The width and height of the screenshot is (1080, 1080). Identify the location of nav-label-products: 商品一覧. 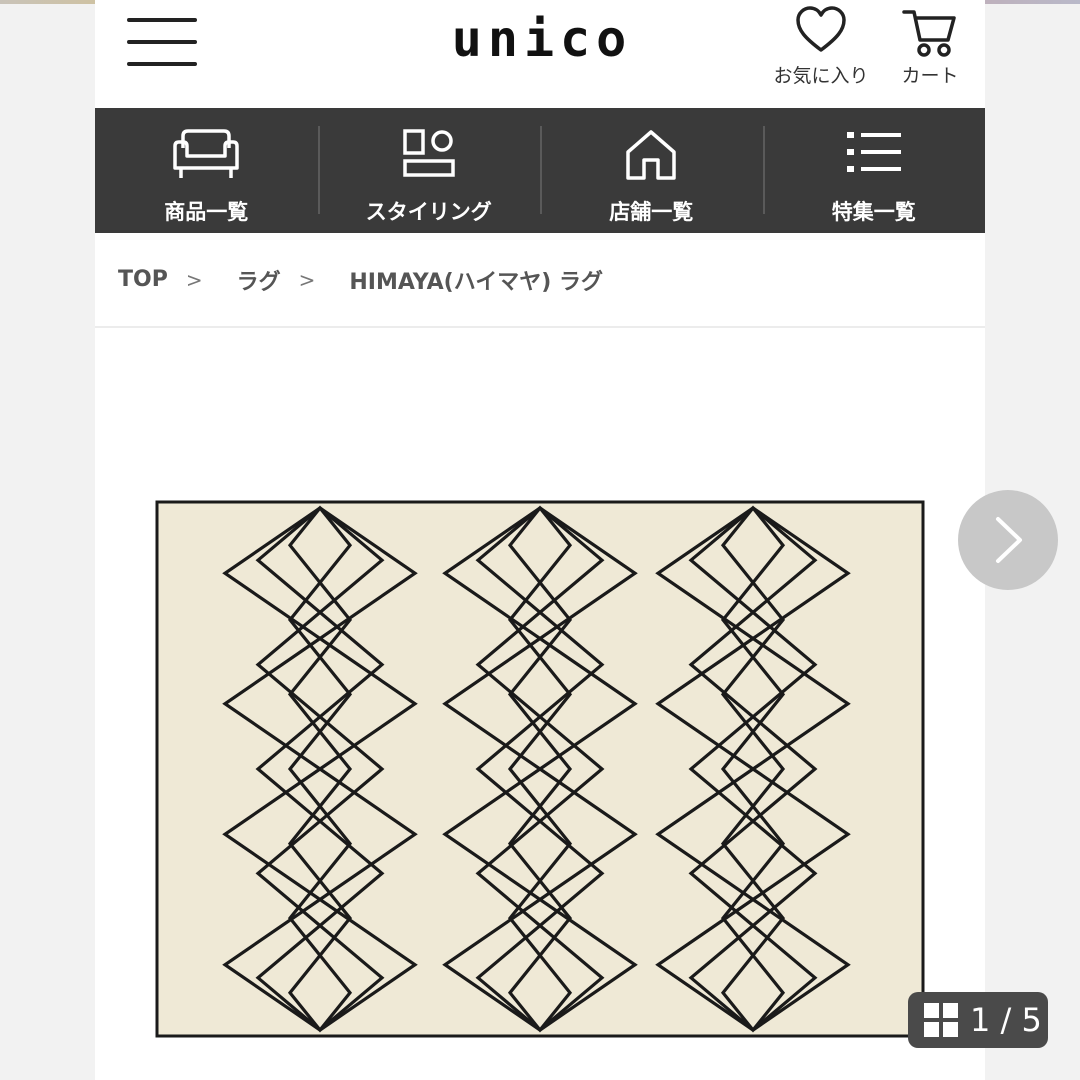
(206, 212).